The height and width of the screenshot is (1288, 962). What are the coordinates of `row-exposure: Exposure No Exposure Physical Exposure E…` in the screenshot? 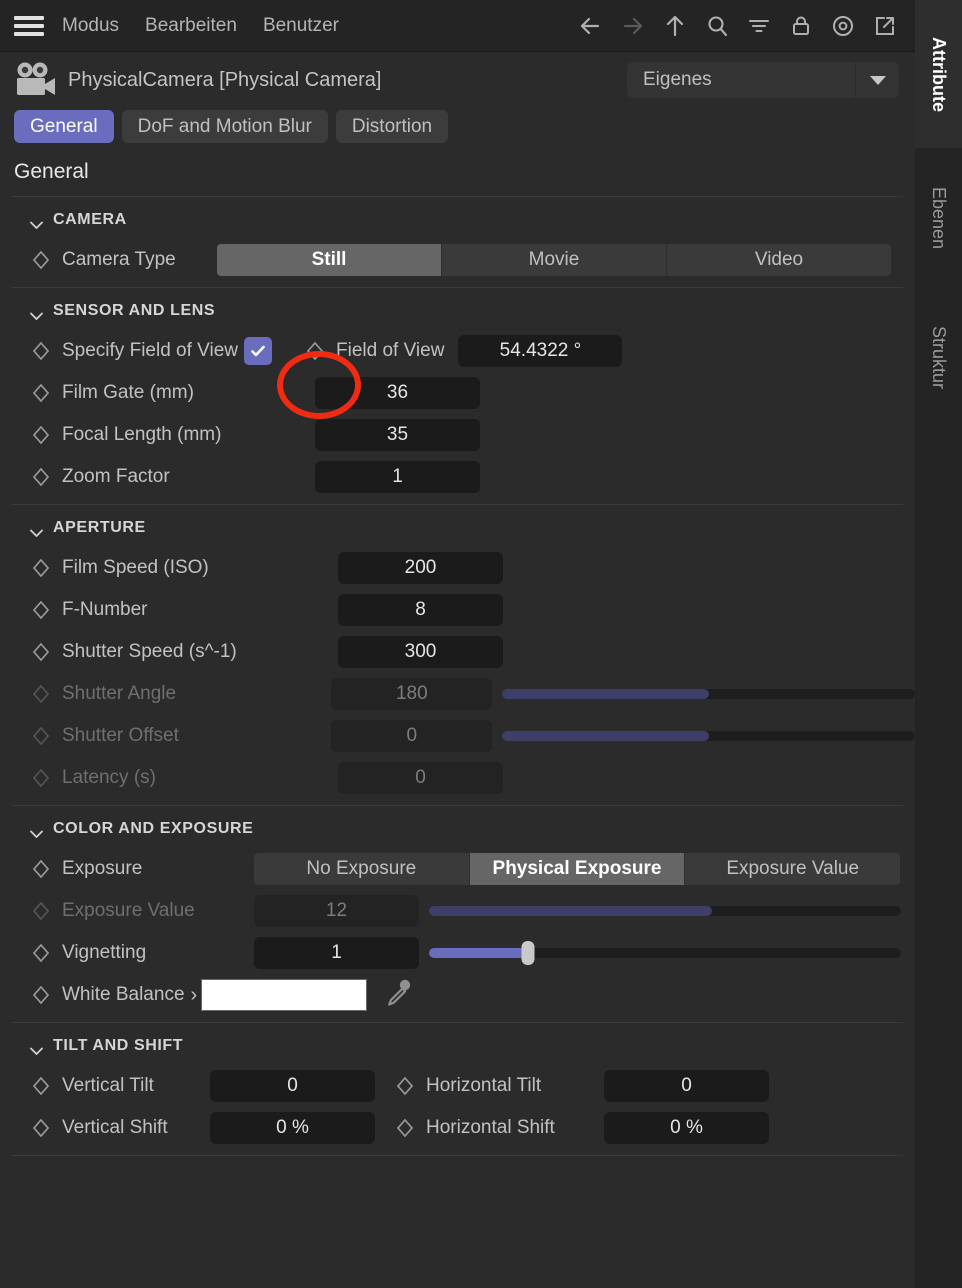 It's located at (457, 869).